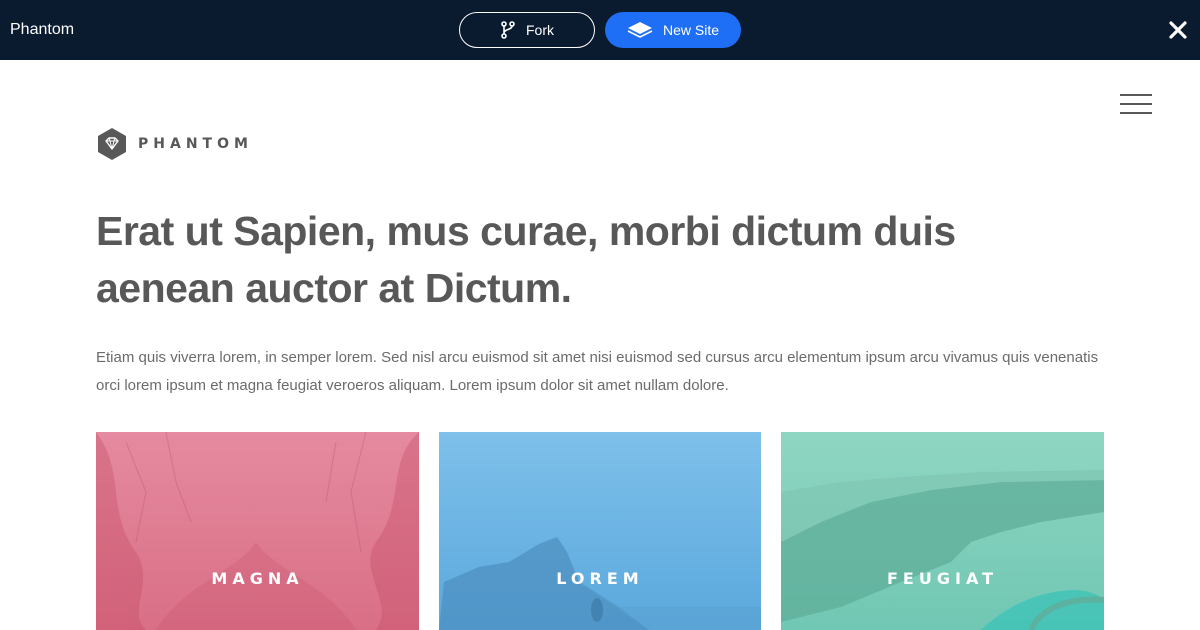  I want to click on fork-button-label: Fork, so click(540, 30).